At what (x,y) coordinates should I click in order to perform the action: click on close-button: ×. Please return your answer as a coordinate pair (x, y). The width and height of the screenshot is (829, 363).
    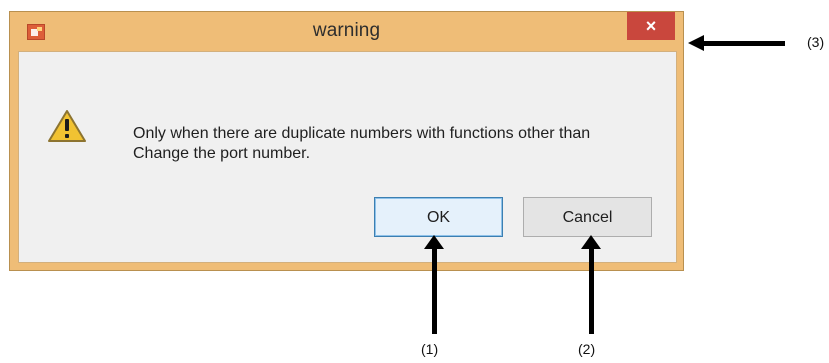
    Looking at the image, I should click on (651, 26).